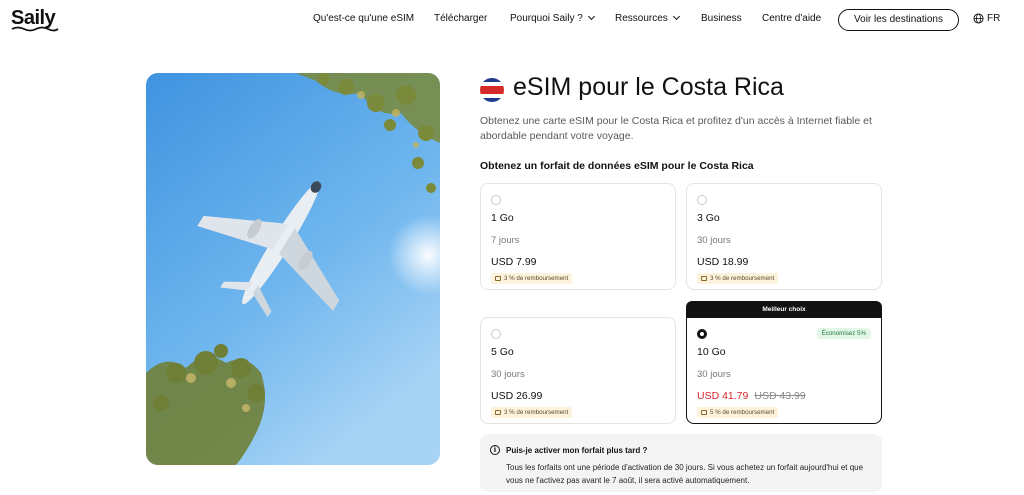 The image size is (1024, 495). Describe the element at coordinates (994, 18) in the screenshot. I see `language-label: FR` at that location.